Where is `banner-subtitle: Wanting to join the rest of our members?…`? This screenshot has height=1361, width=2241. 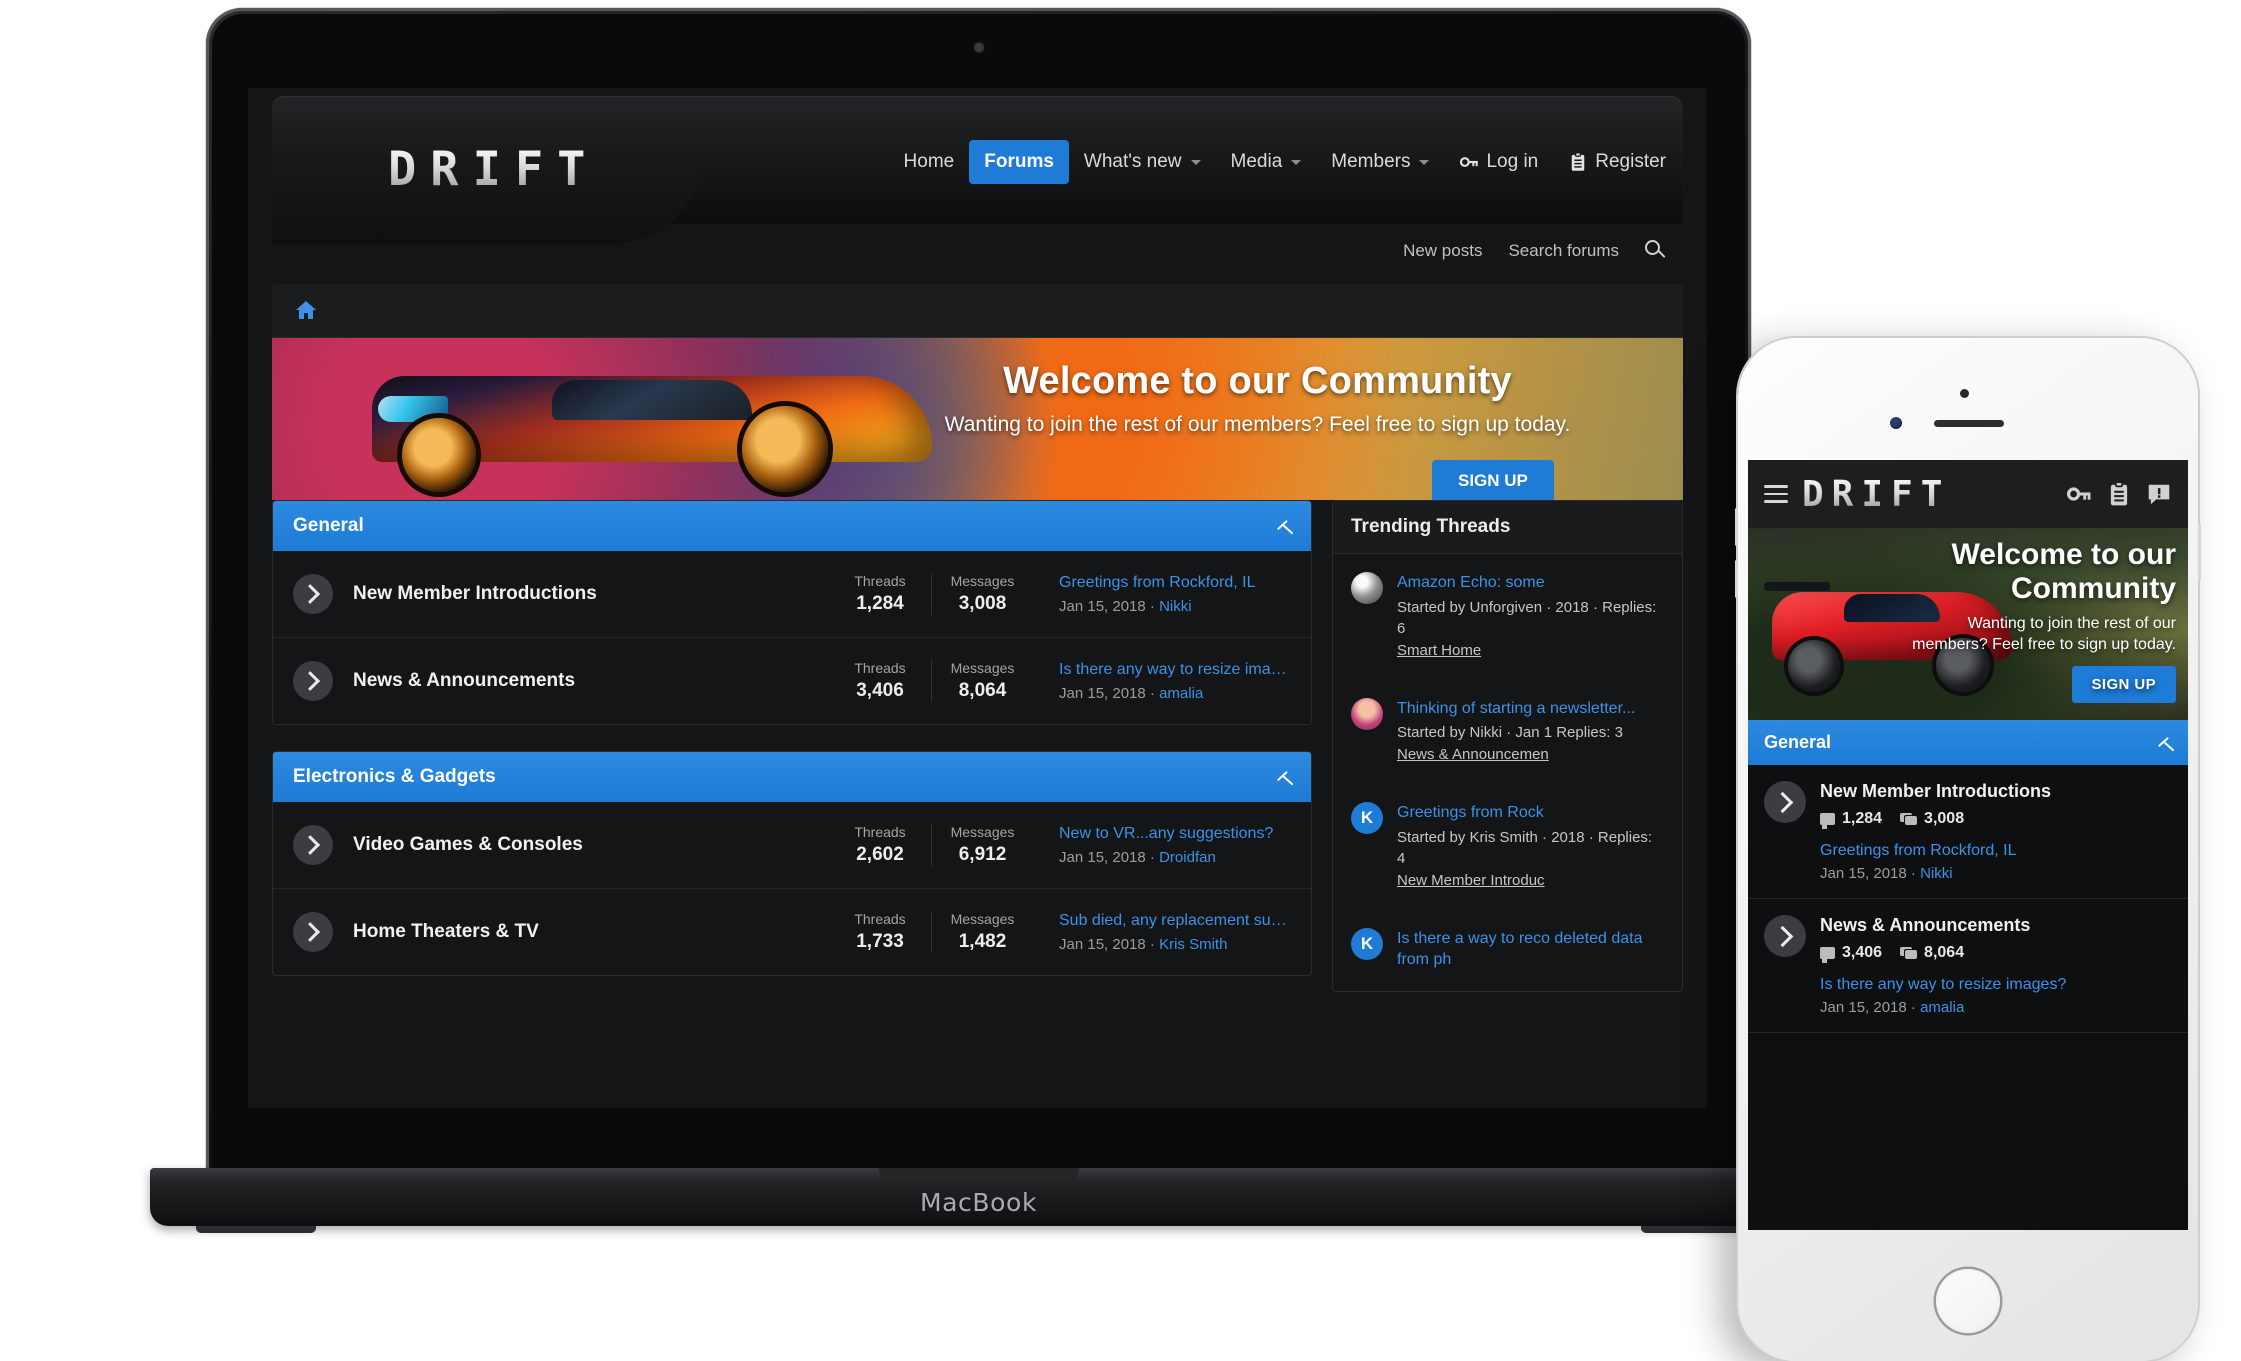 banner-subtitle: Wanting to join the rest of our members?… is located at coordinates (1257, 424).